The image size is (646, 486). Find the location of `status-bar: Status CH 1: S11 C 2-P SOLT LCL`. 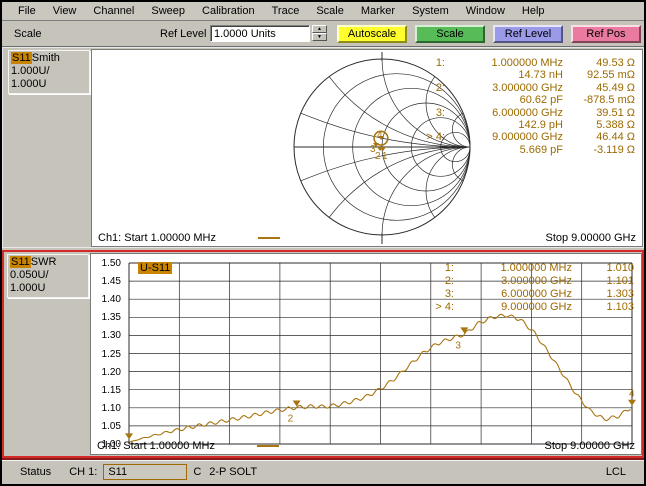

status-bar: Status CH 1: S11 C 2-P SOLT LCL is located at coordinates (323, 471).